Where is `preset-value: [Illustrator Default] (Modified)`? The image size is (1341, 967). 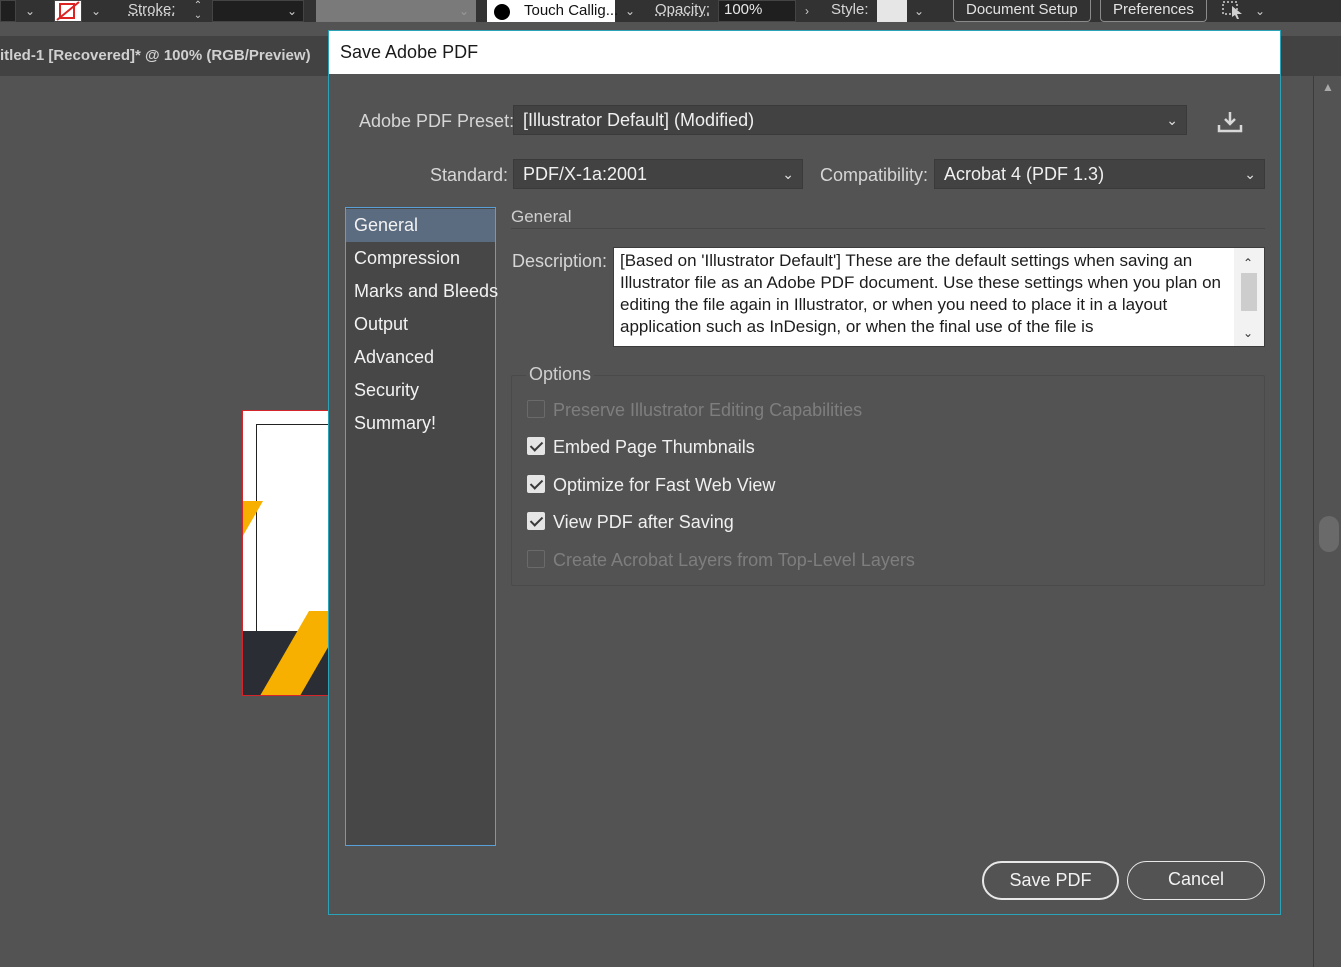
preset-value: [Illustrator Default] (Modified) is located at coordinates (639, 120).